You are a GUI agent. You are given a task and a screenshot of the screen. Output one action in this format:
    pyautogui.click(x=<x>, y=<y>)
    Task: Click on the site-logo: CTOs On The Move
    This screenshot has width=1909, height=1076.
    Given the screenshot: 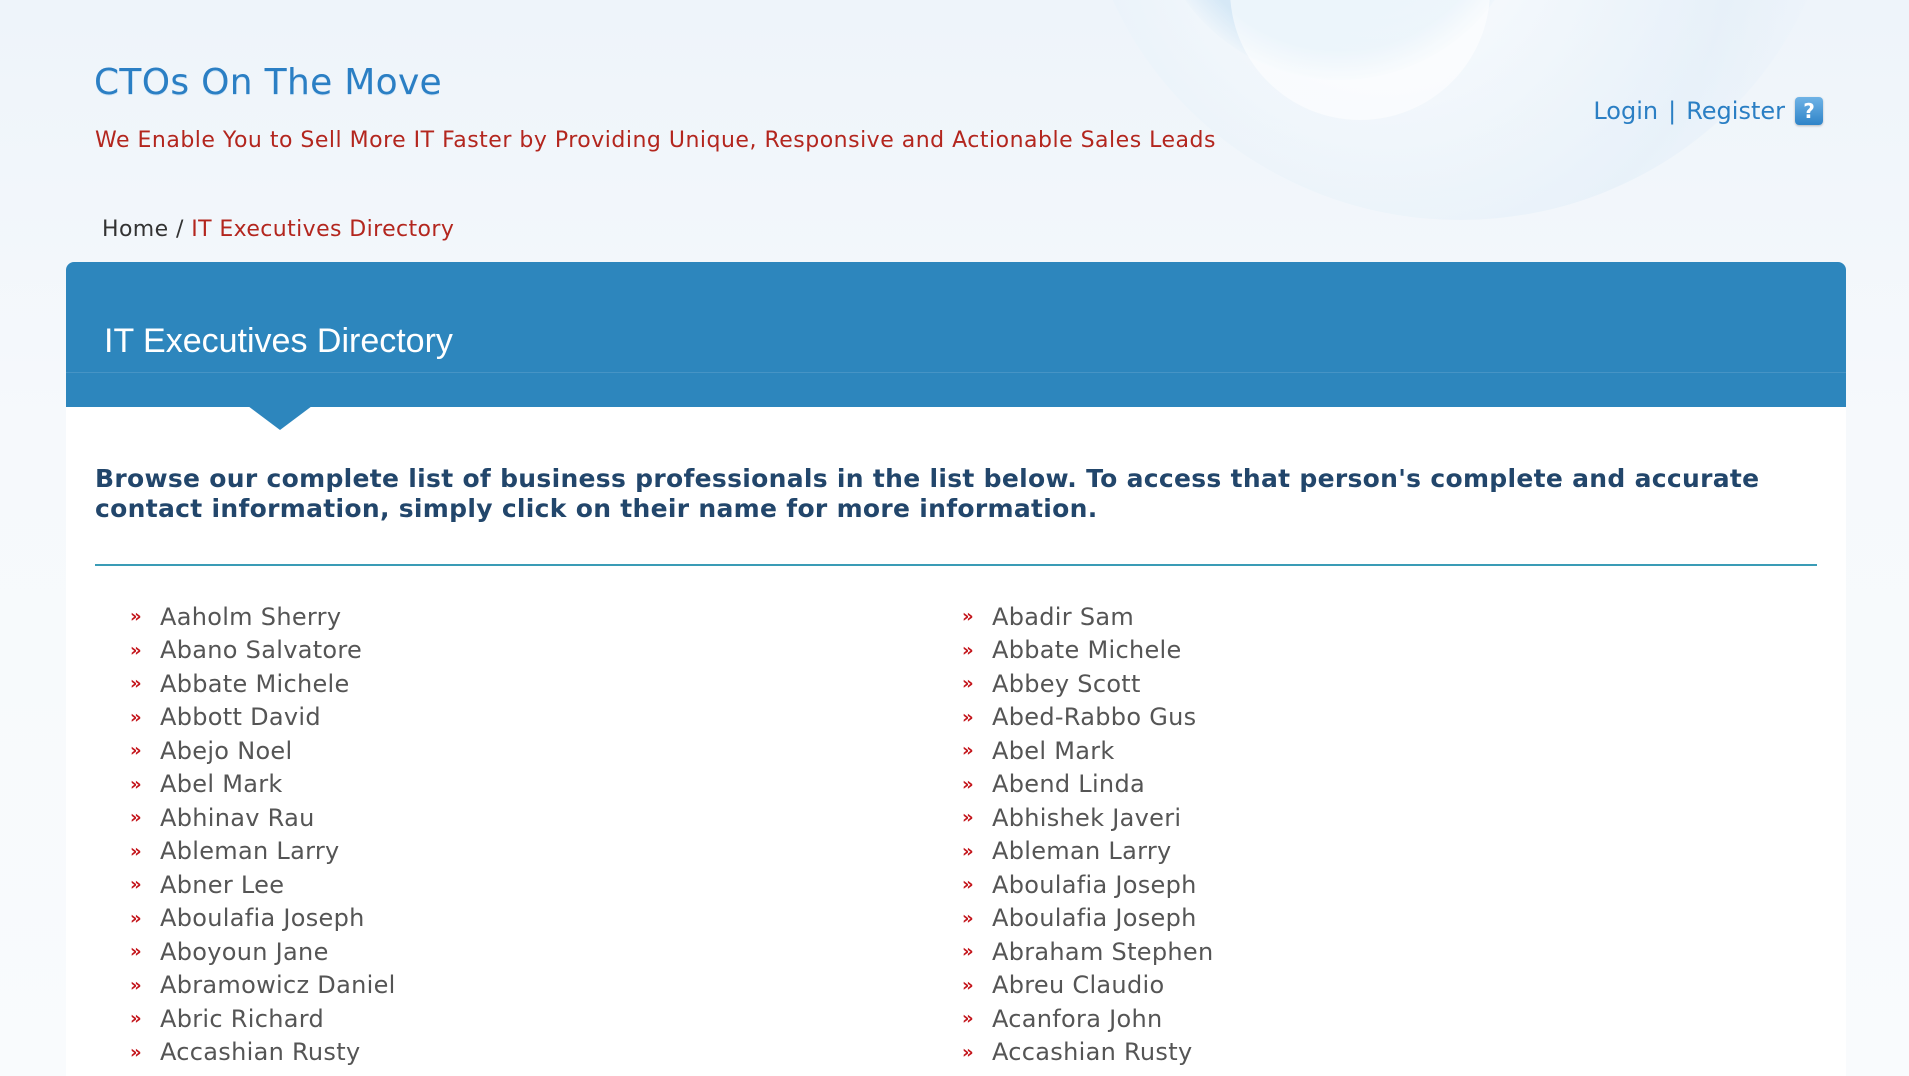 What is the action you would take?
    pyautogui.click(x=268, y=82)
    